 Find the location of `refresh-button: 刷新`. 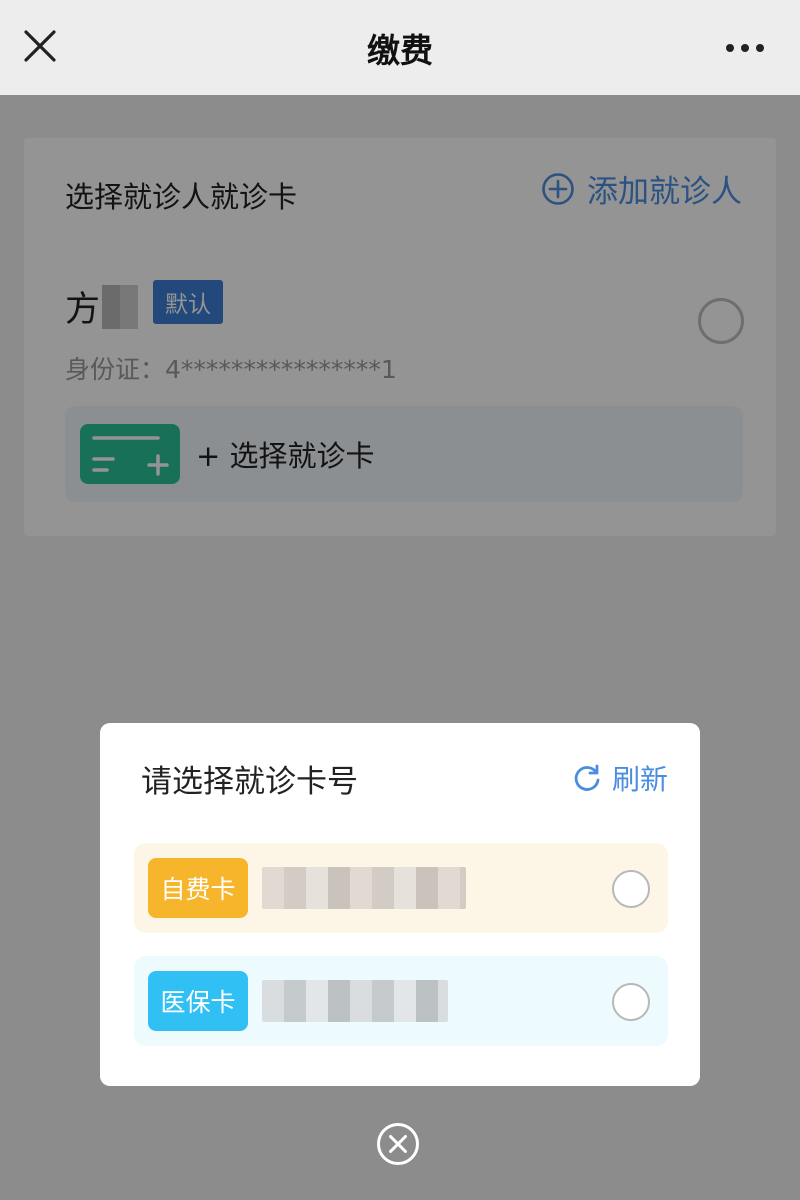

refresh-button: 刷新 is located at coordinates (620, 778).